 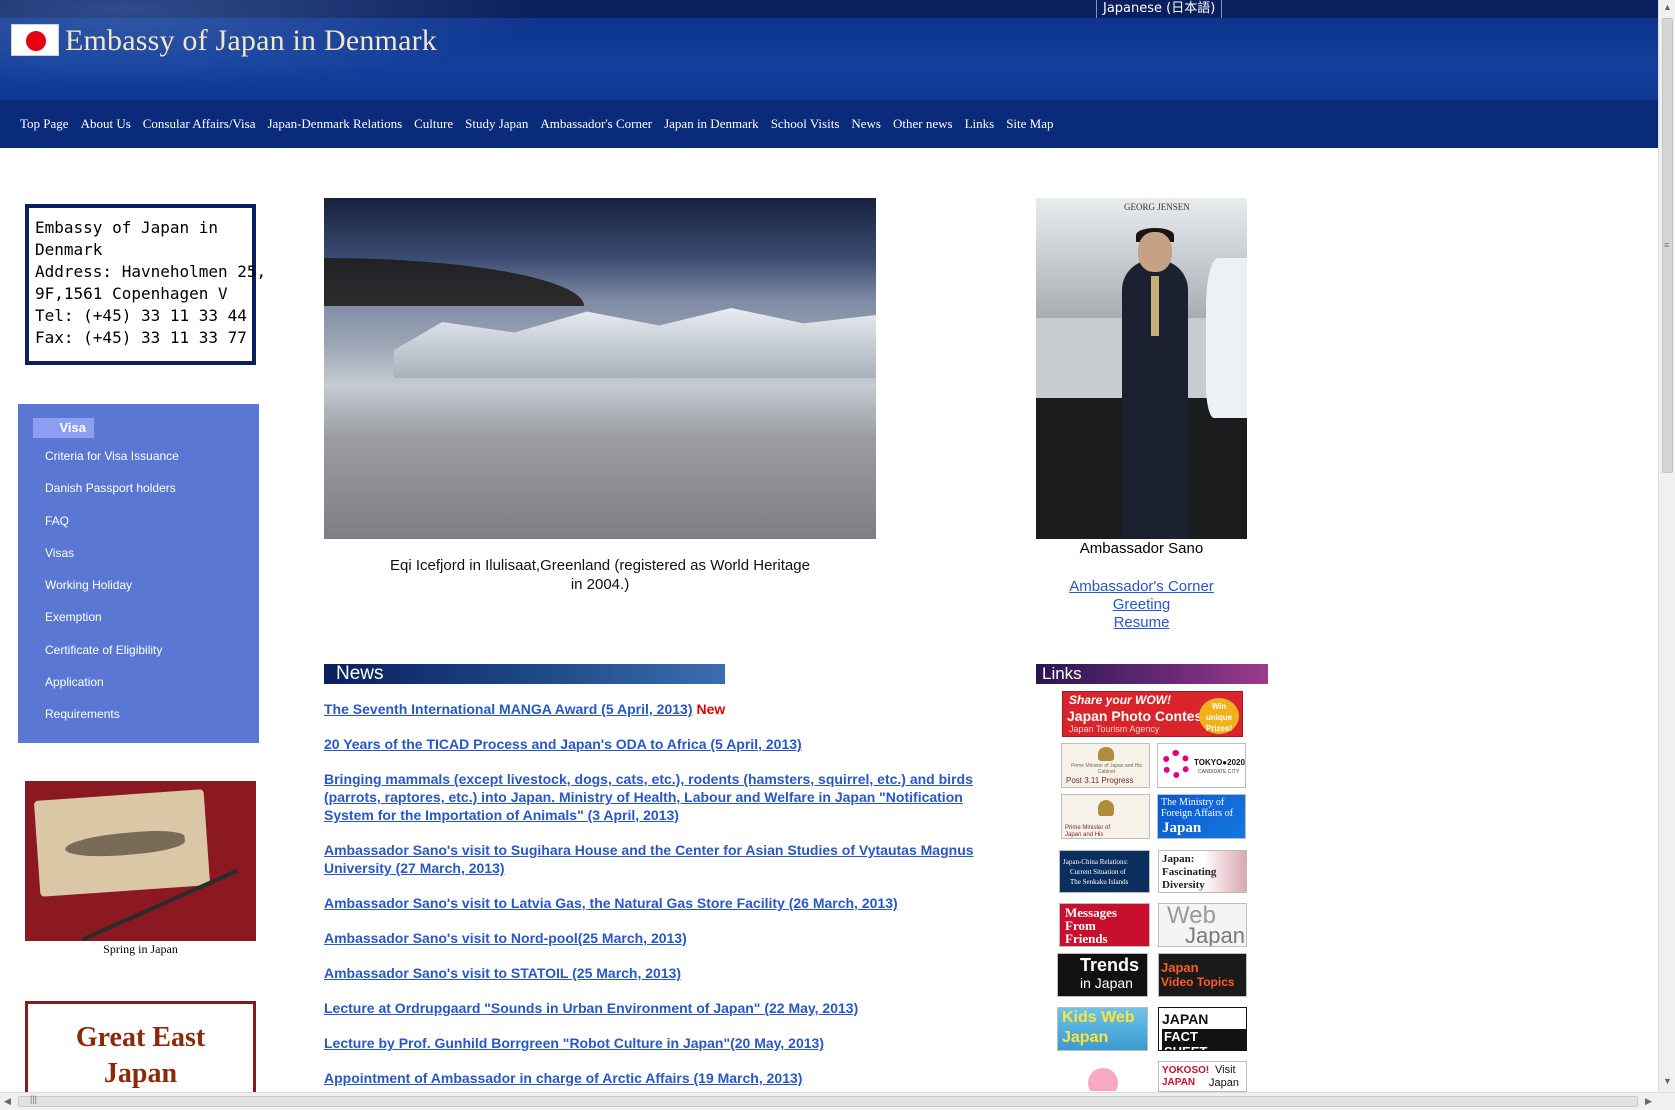 What do you see at coordinates (1648, 1101) in the screenshot?
I see `scroll-right-arrow-icon: ▶` at bounding box center [1648, 1101].